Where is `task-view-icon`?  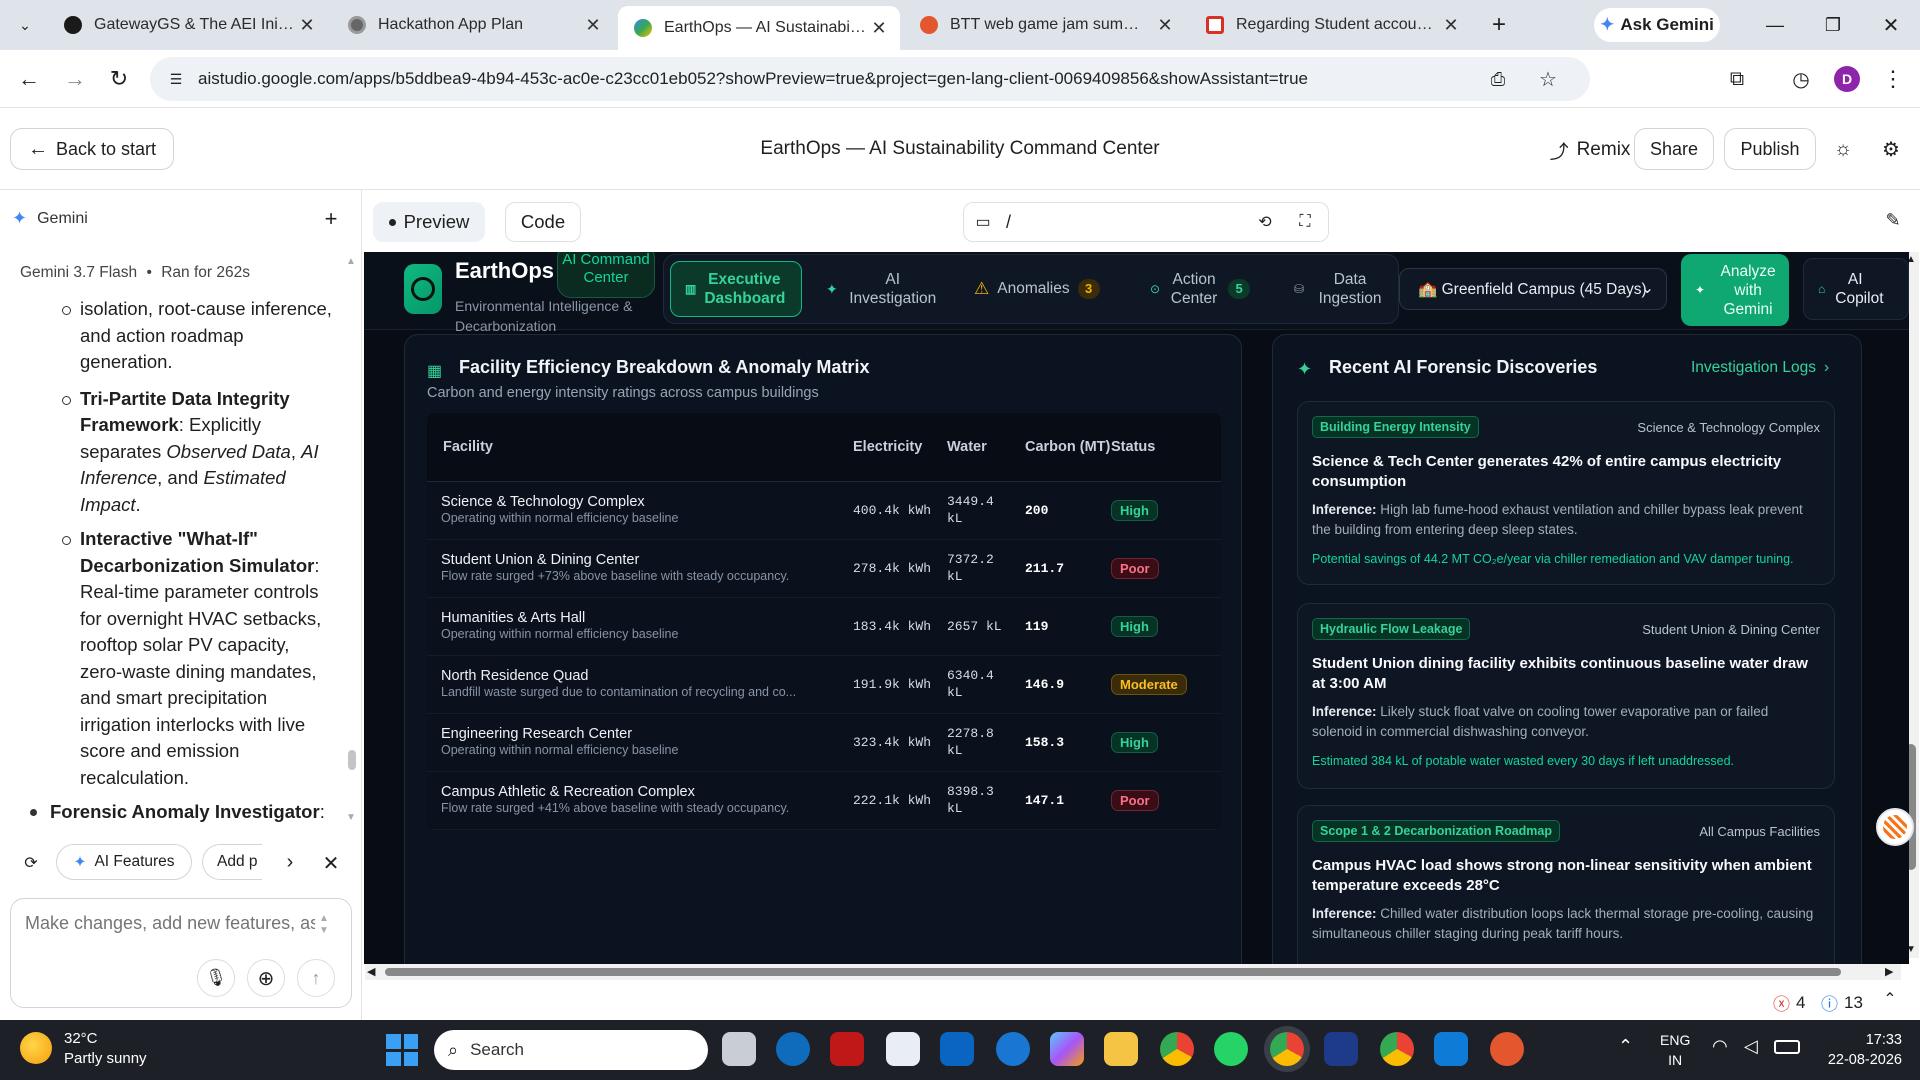 task-view-icon is located at coordinates (739, 1049).